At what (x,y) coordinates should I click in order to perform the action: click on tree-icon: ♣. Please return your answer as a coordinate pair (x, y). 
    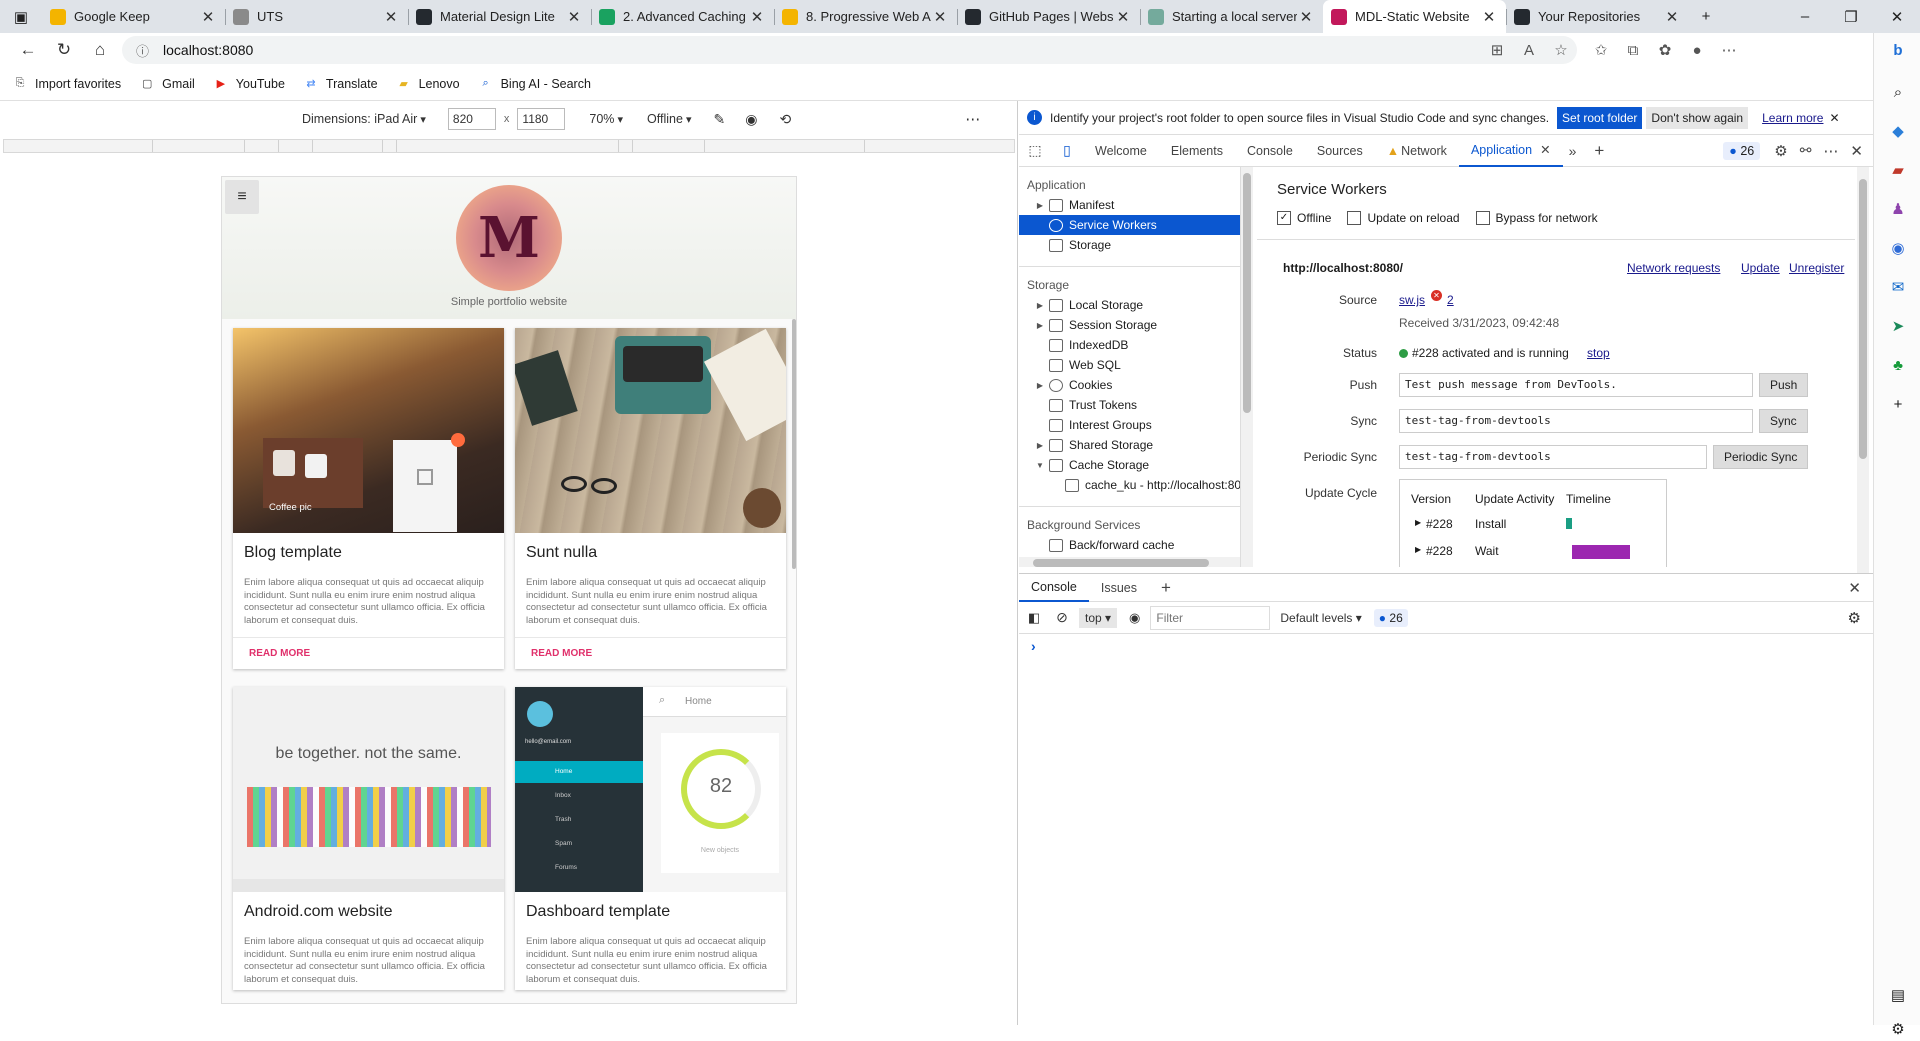
    Looking at the image, I should click on (1898, 365).